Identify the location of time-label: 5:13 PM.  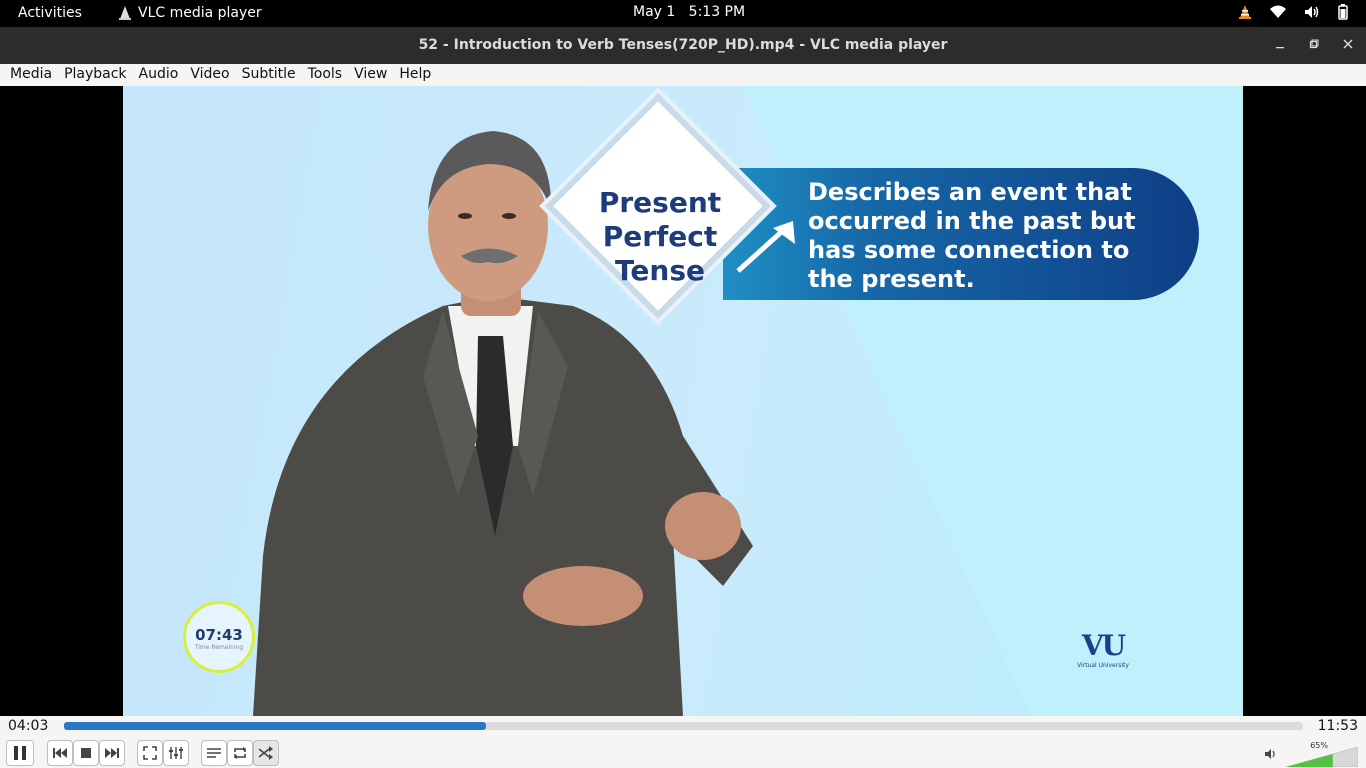
(717, 12).